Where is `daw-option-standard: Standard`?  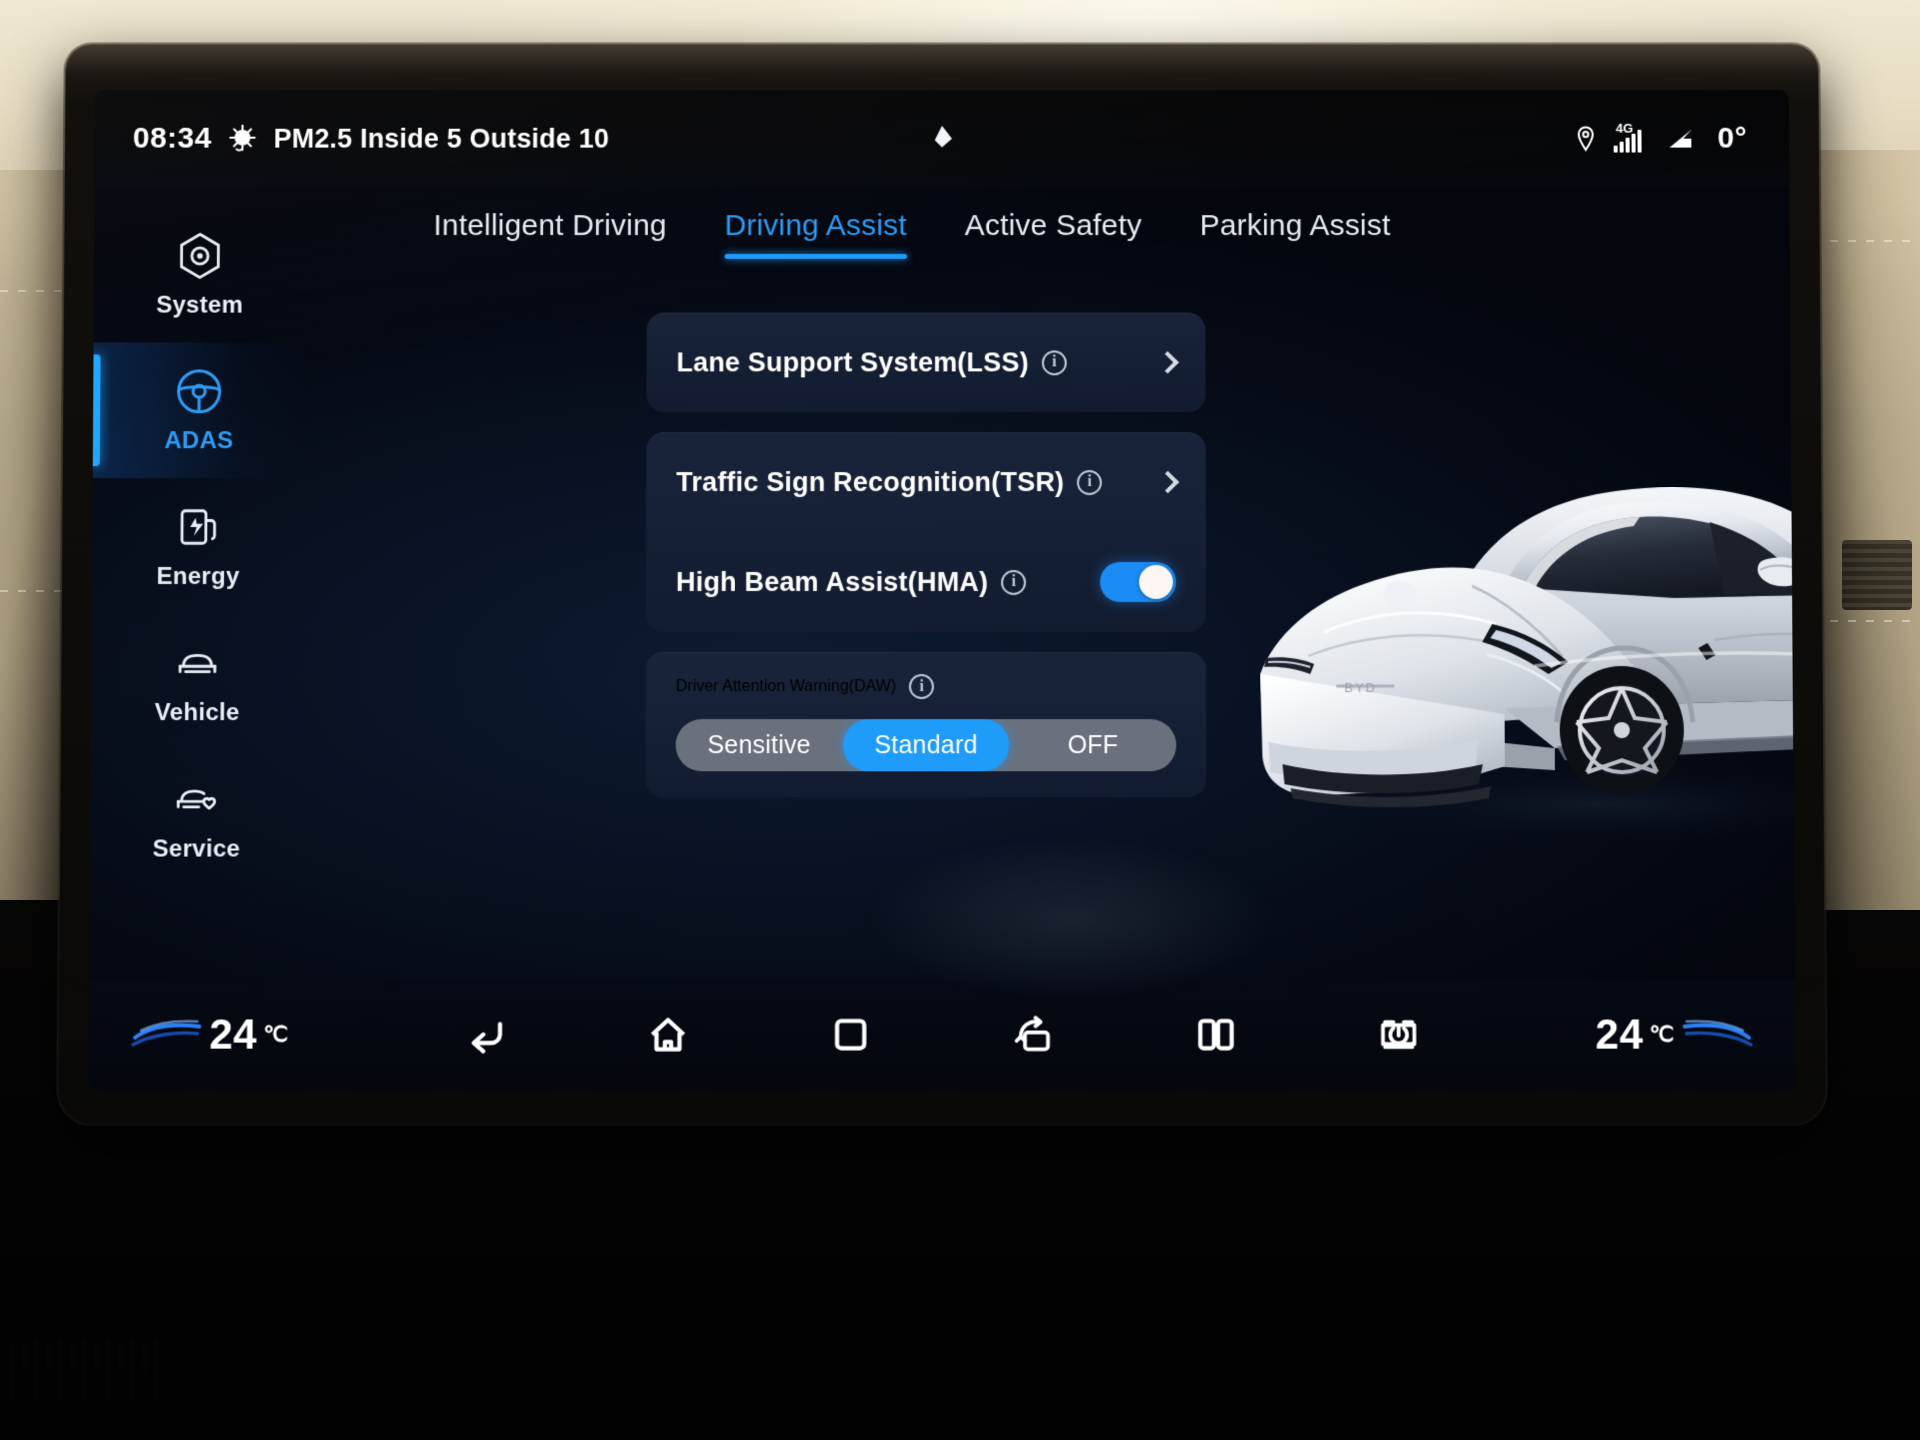
daw-option-standard: Standard is located at coordinates (926, 745).